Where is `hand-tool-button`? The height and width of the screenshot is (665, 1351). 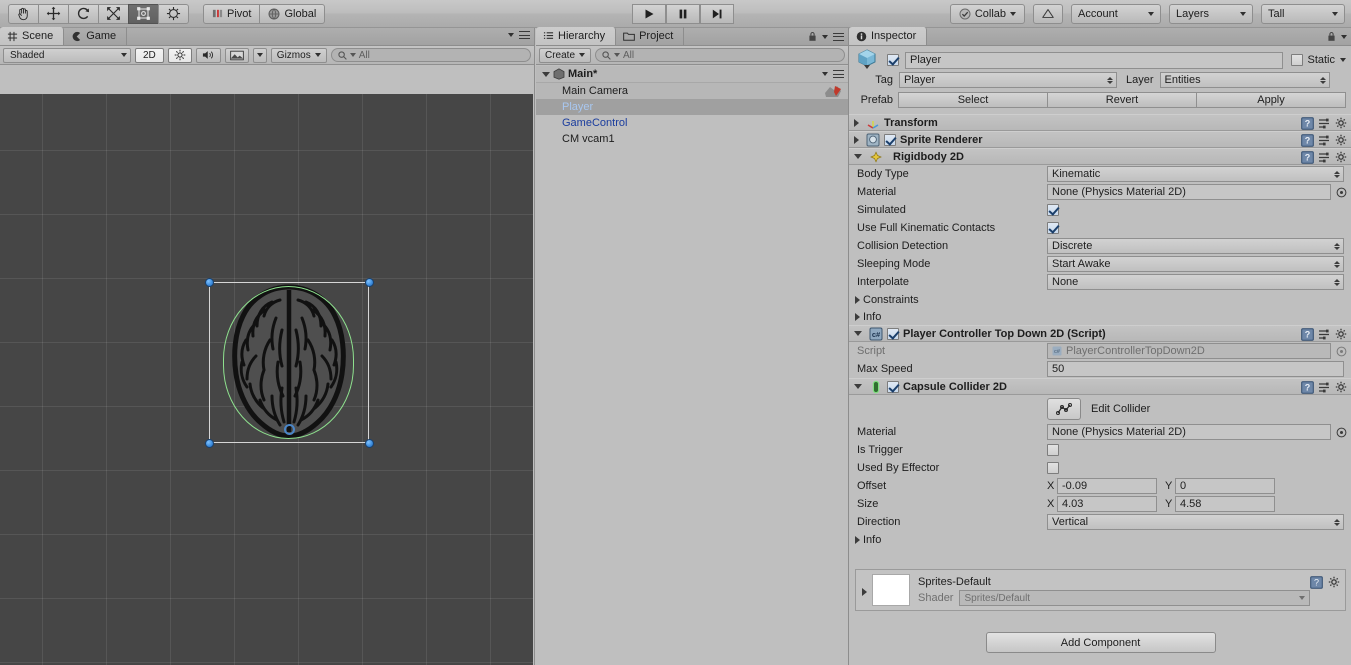
hand-tool-button is located at coordinates (23, 13).